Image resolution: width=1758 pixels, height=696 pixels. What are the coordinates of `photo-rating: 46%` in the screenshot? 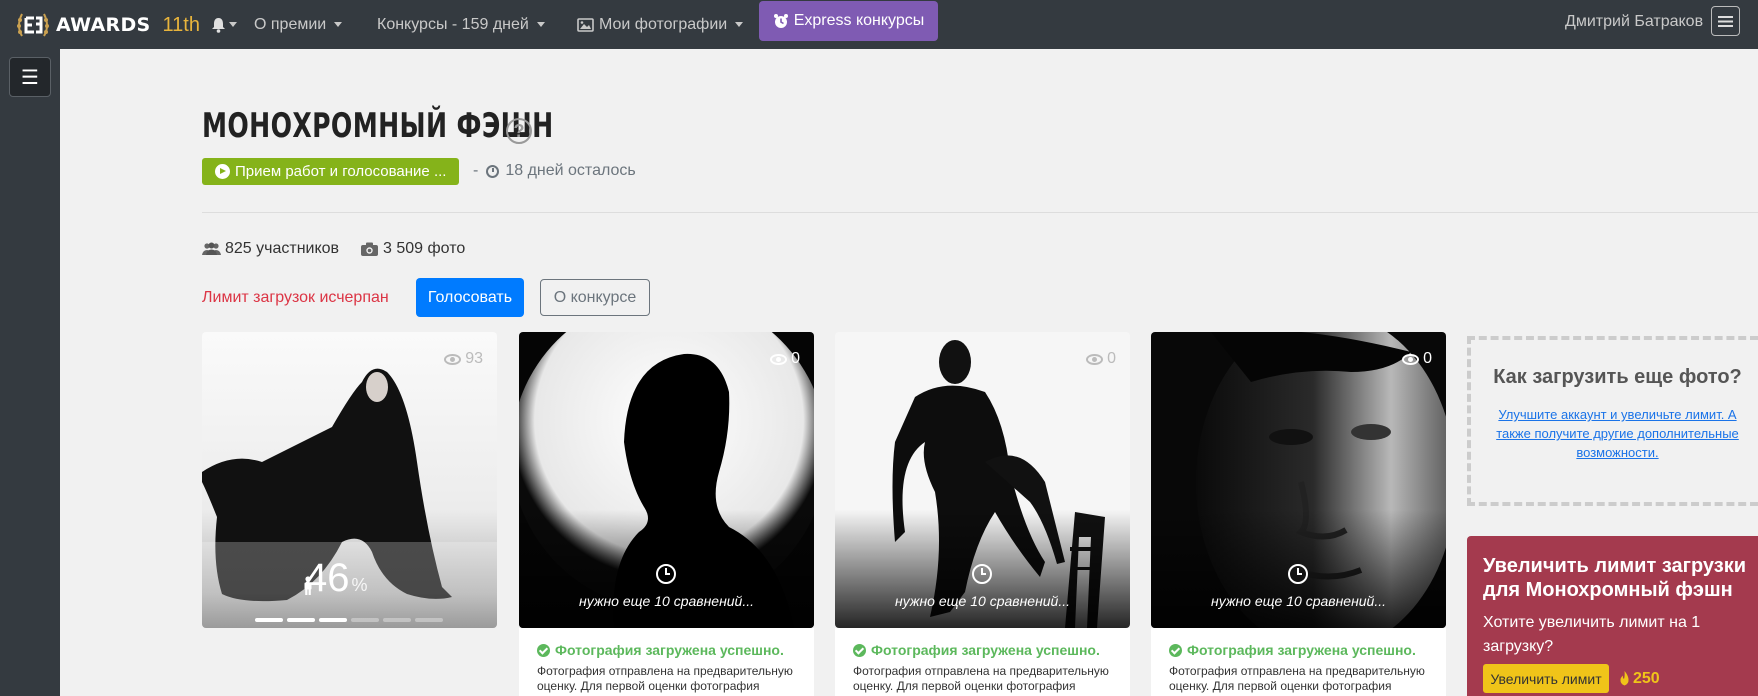 It's located at (336, 578).